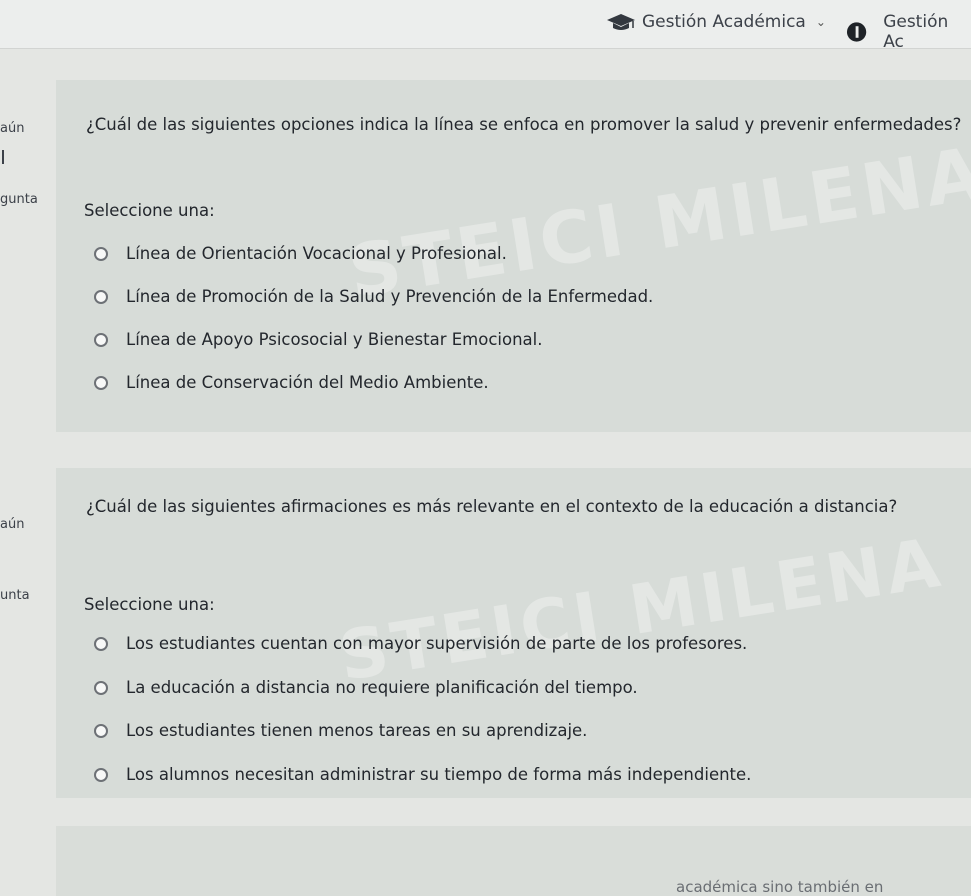  What do you see at coordinates (856, 32) in the screenshot?
I see `circle-icon` at bounding box center [856, 32].